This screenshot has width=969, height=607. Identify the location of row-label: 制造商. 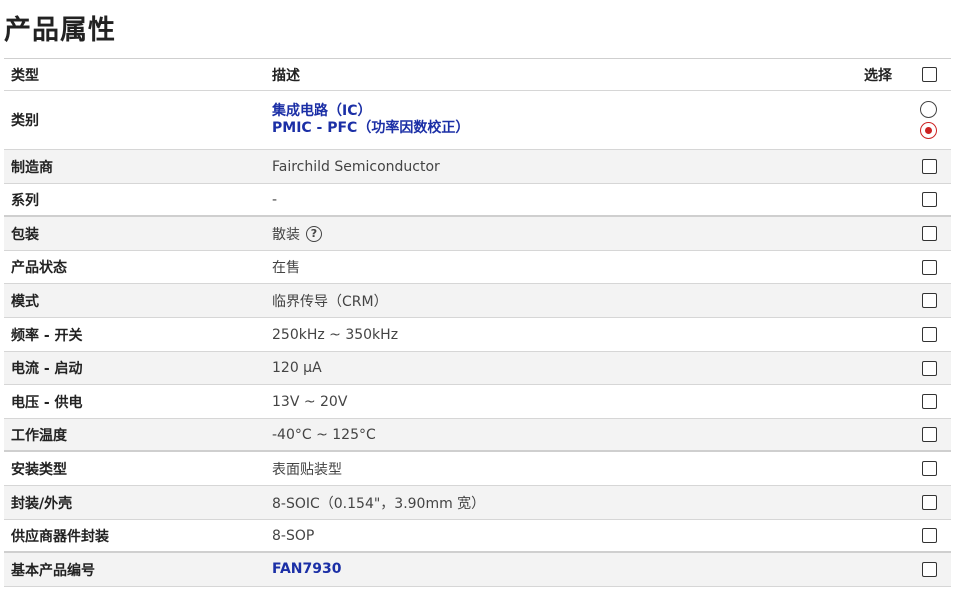
(32, 167).